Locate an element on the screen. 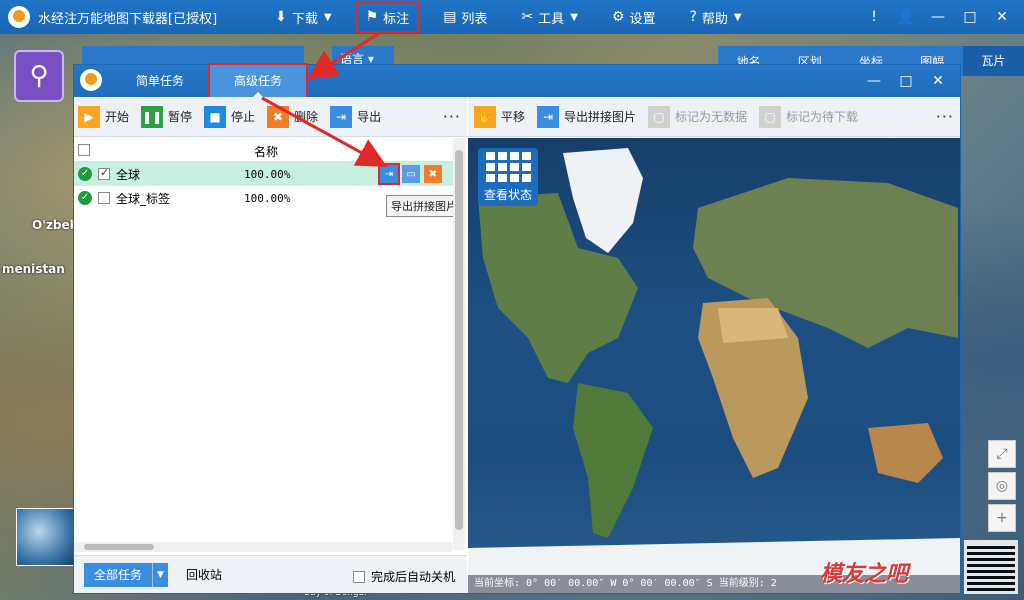 This screenshot has width=1024, height=600. delete-button: ✖ 删除 is located at coordinates (293, 116).